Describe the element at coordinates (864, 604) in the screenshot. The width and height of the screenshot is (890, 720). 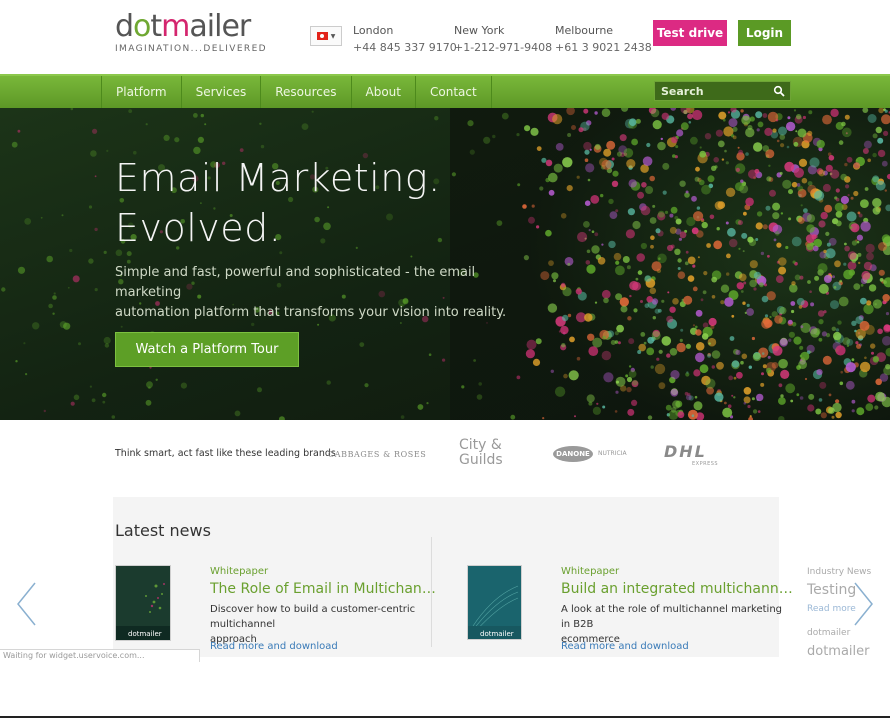
I see `chevron-right-icon` at that location.